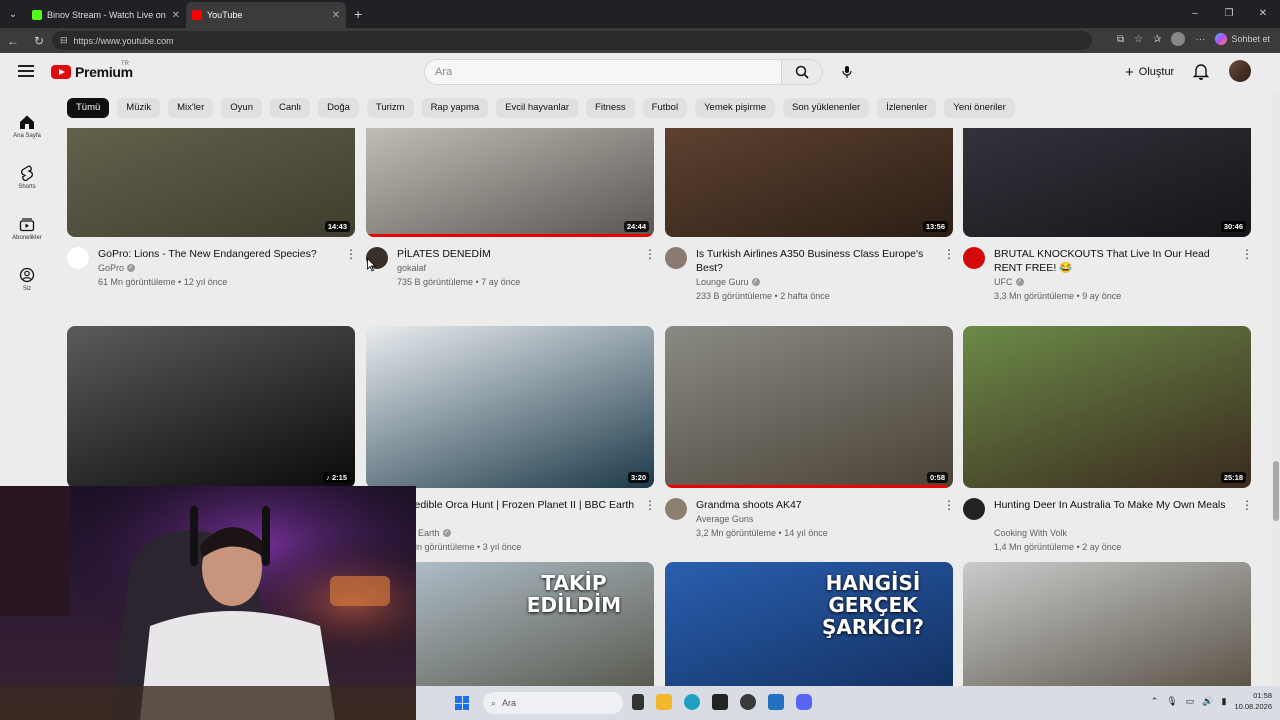  I want to click on favorite-star-icon: ☆, so click(1138, 39).